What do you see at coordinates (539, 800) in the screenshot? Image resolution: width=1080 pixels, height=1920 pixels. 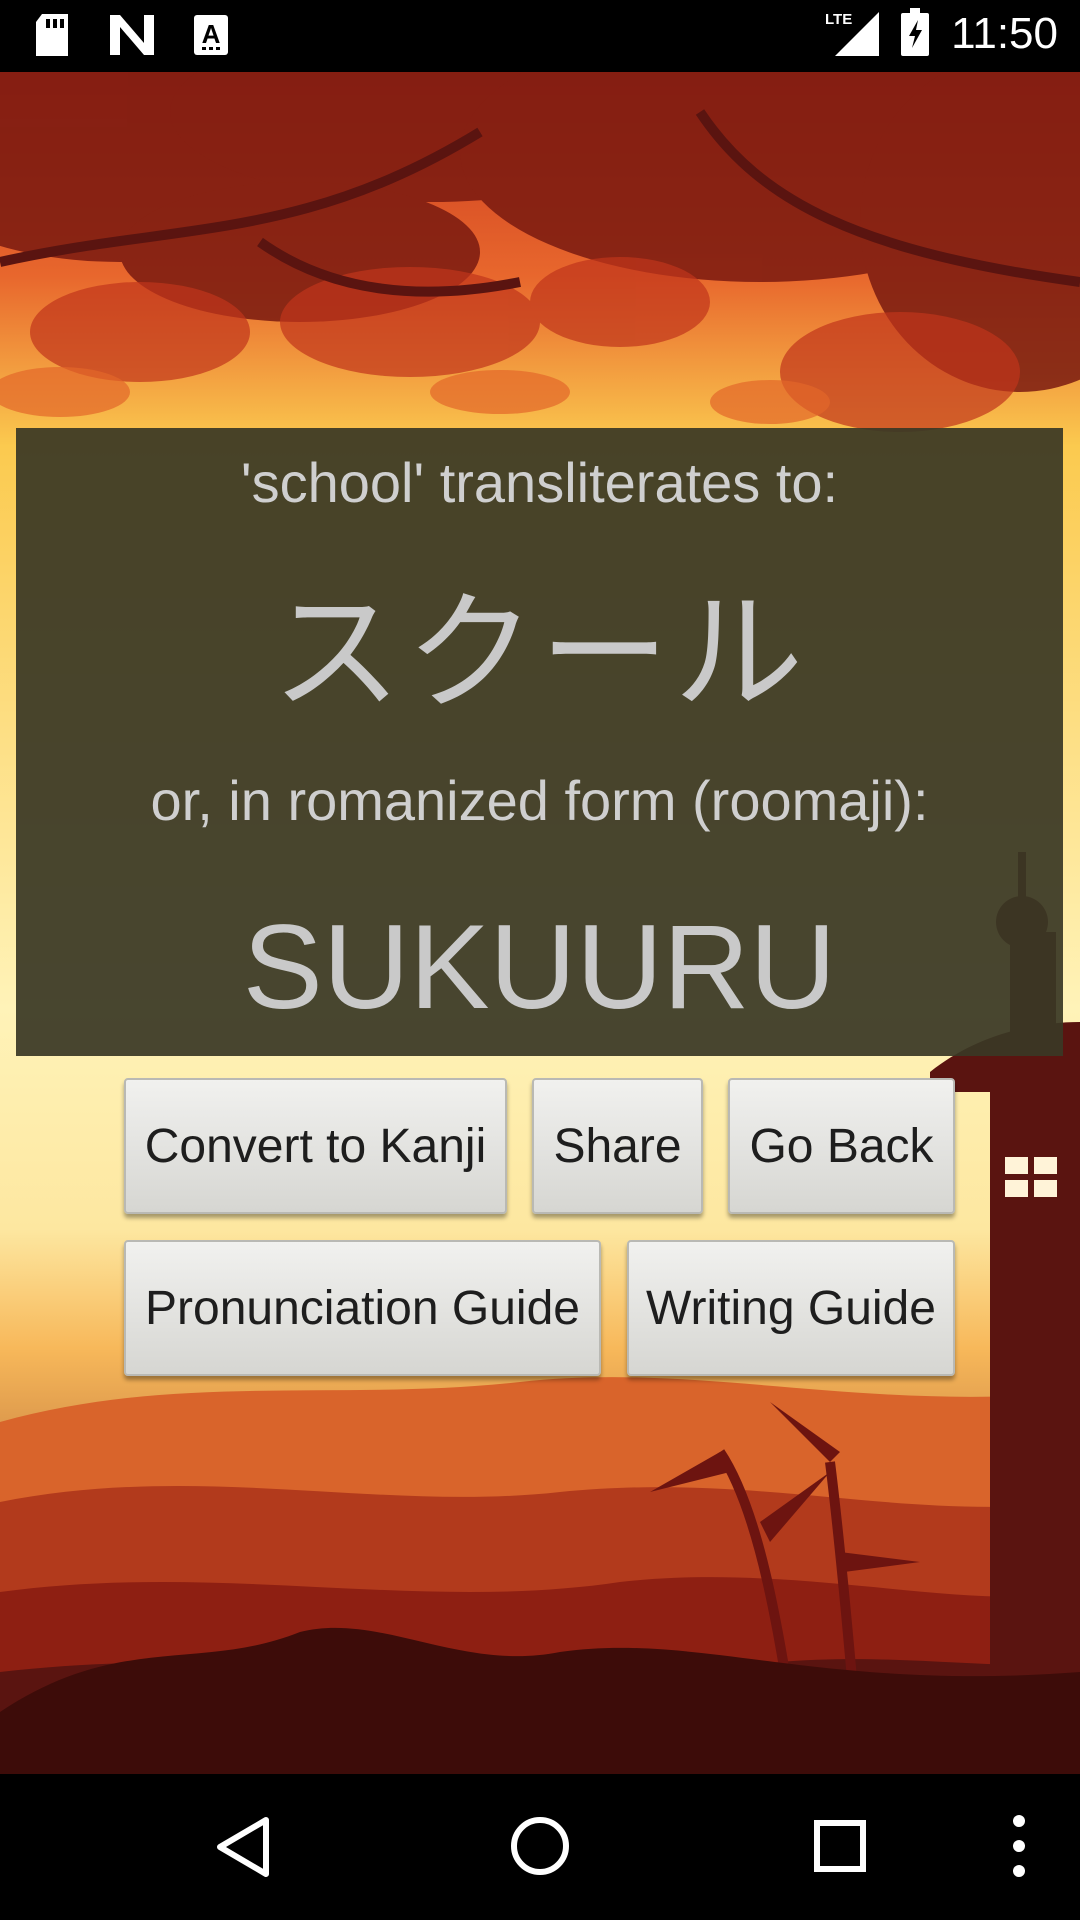 I see `romanized-prompt: or, in romanized form (roomaji):` at bounding box center [539, 800].